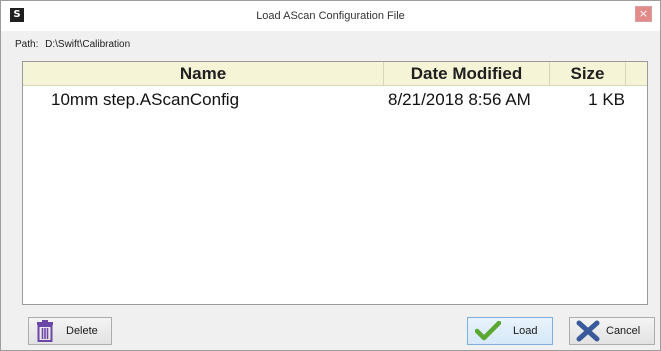 The image size is (661, 351). I want to click on title-bar: S Load AScan Configuration File ×, so click(330, 16).